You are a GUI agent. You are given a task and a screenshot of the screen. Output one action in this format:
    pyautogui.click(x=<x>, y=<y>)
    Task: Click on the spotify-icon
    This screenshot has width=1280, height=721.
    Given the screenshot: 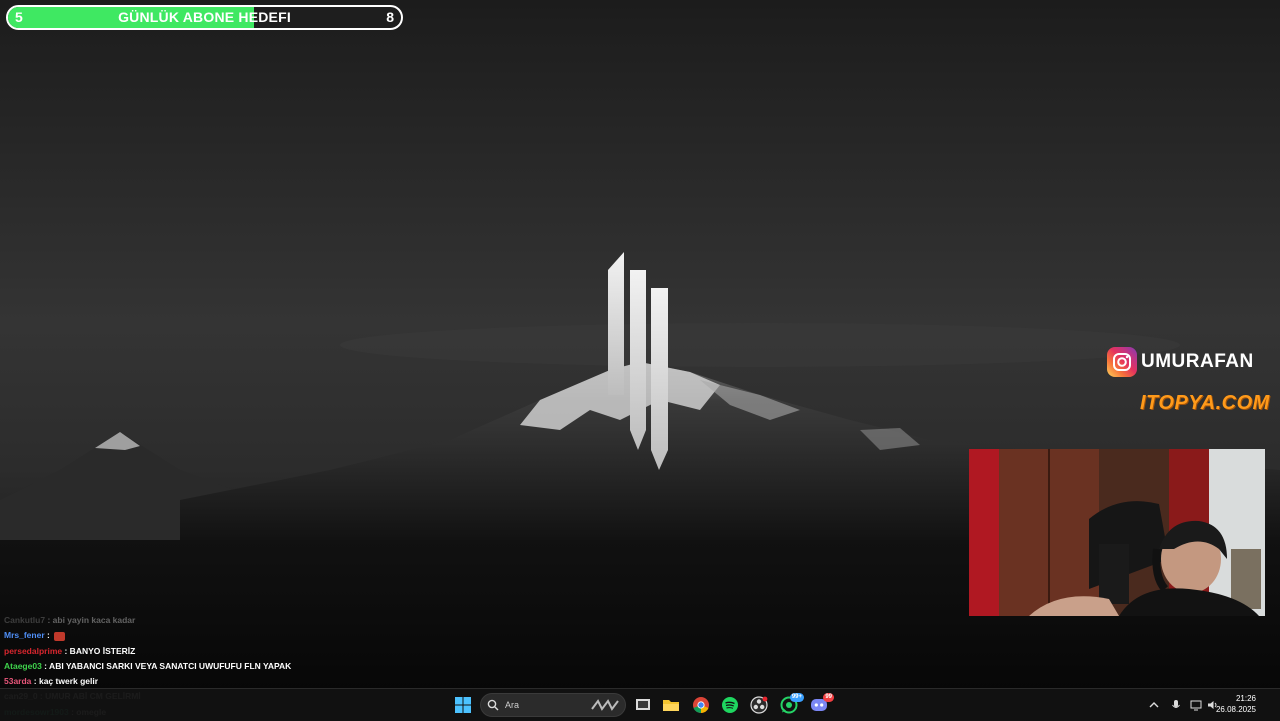 What is the action you would take?
    pyautogui.click(x=730, y=705)
    